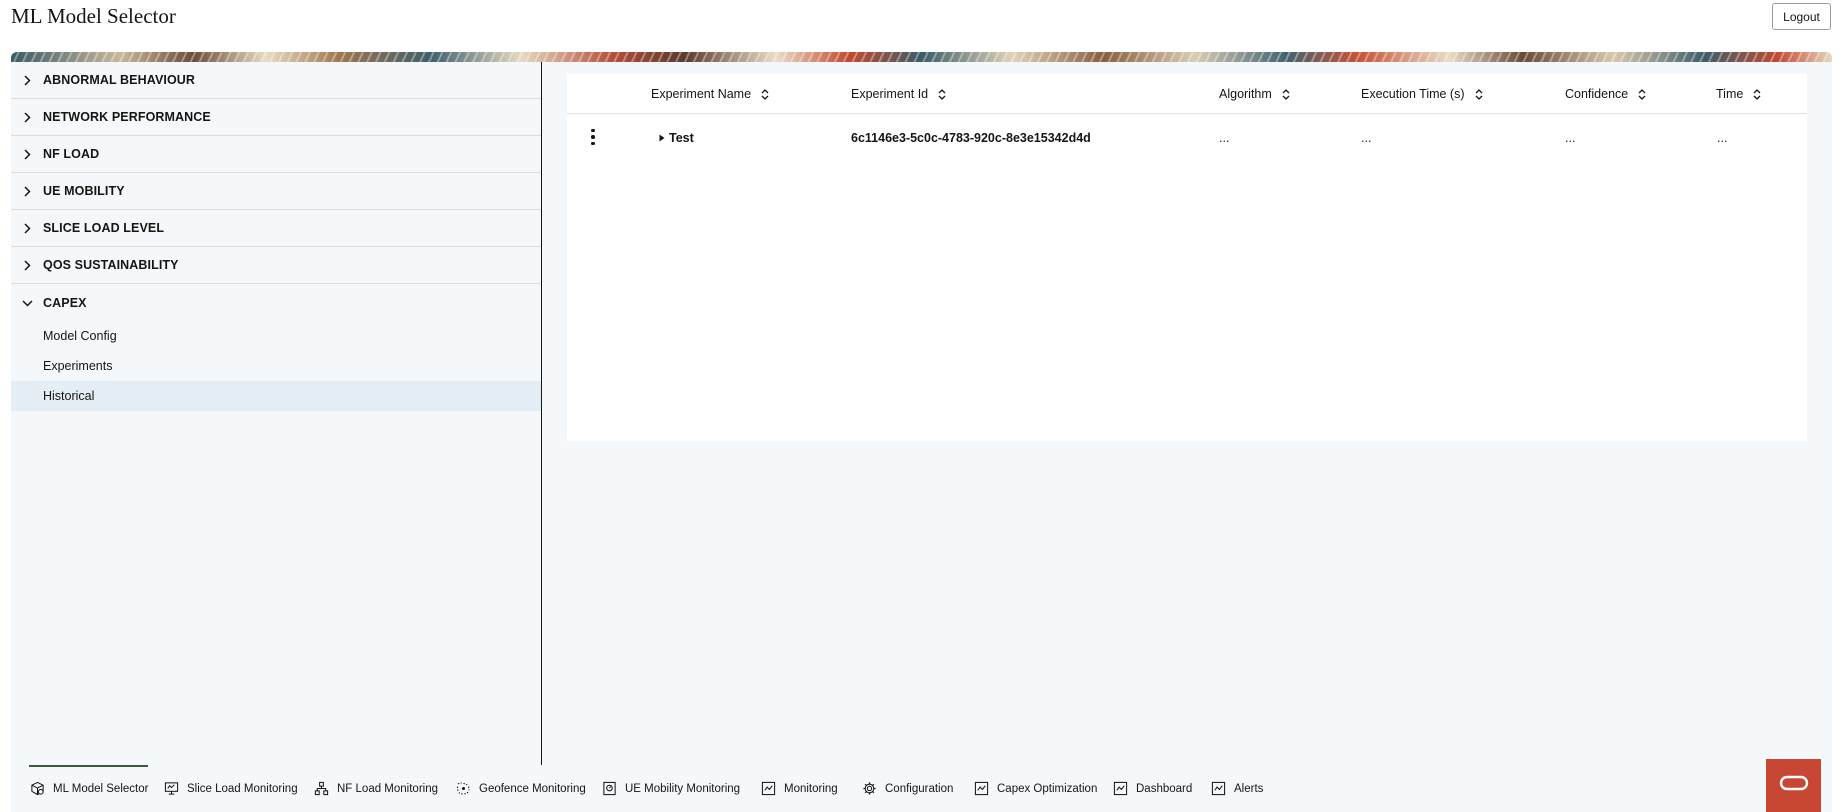 This screenshot has width=1844, height=812. Describe the element at coordinates (276, 302) in the screenshot. I see `sidebar-item-capex: CAPEX` at that location.